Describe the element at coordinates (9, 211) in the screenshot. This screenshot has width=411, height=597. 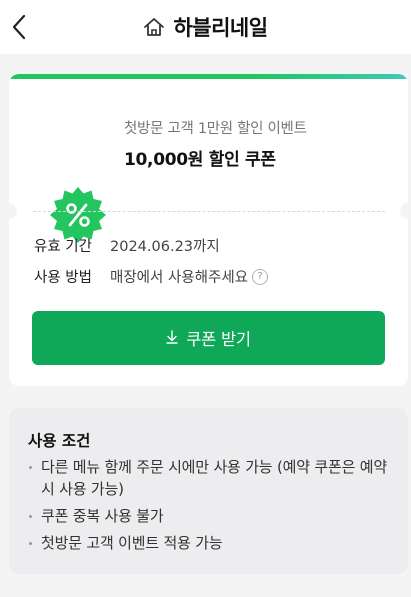
I see `ticket-notch-left` at that location.